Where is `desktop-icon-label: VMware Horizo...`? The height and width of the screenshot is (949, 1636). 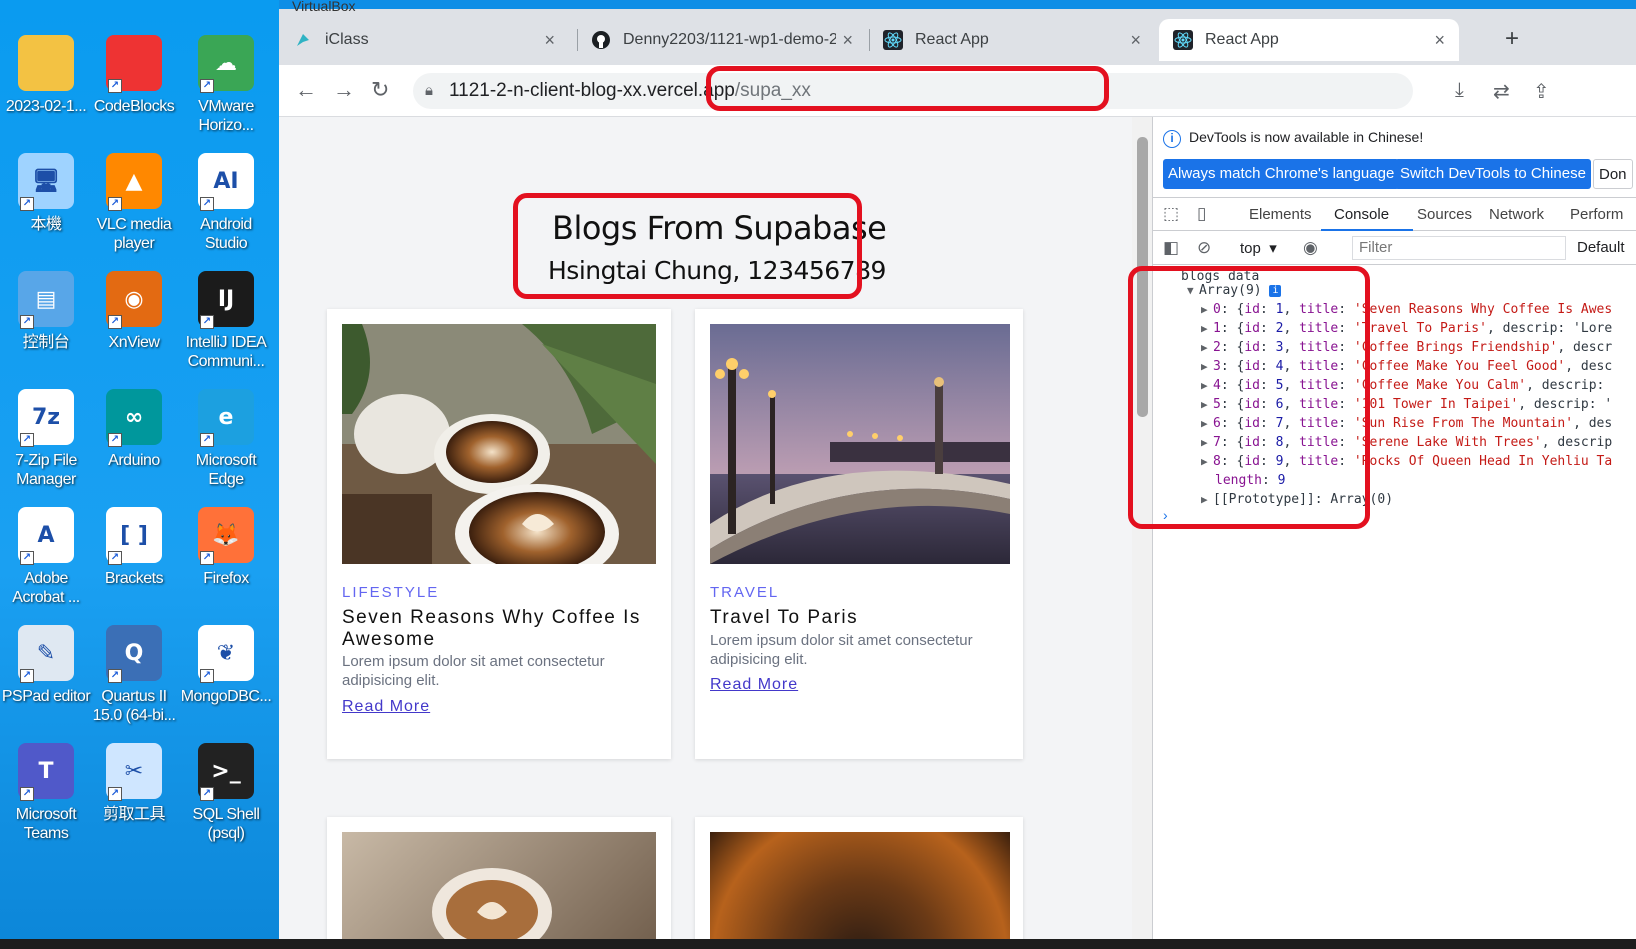
desktop-icon-label: VMware Horizo... is located at coordinates (226, 116).